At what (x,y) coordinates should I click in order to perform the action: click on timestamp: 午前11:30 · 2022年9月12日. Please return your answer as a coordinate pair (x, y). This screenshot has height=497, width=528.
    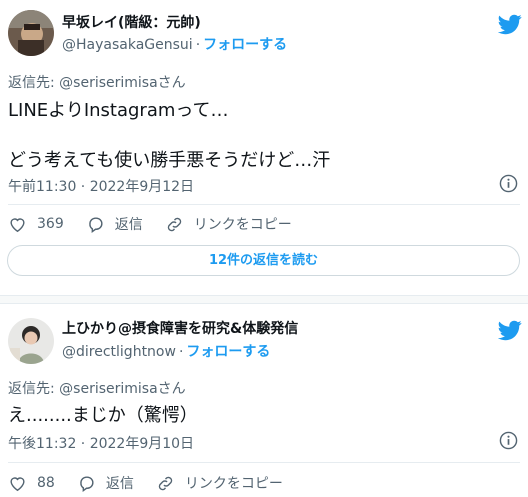
    Looking at the image, I should click on (101, 186).